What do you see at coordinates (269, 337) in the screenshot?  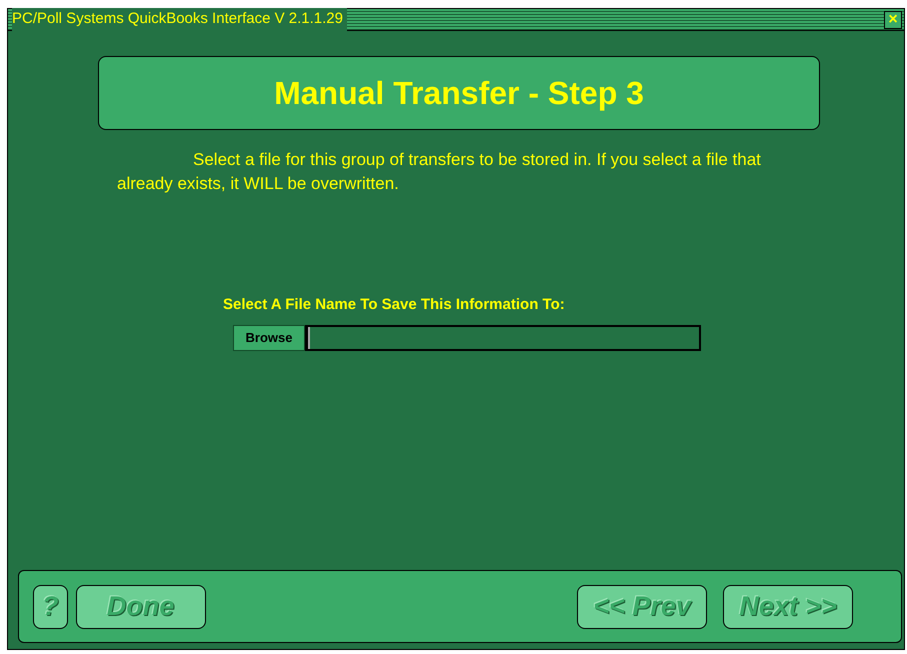 I see `browse-button: Browse` at bounding box center [269, 337].